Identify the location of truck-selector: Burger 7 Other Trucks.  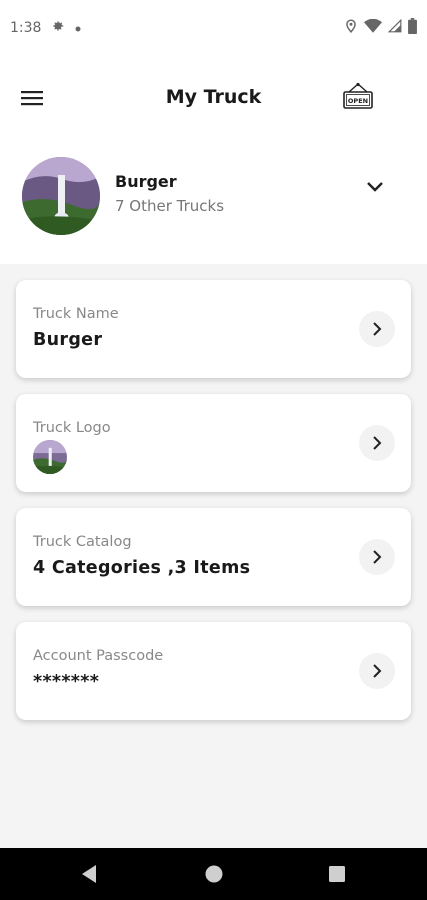
(213, 203).